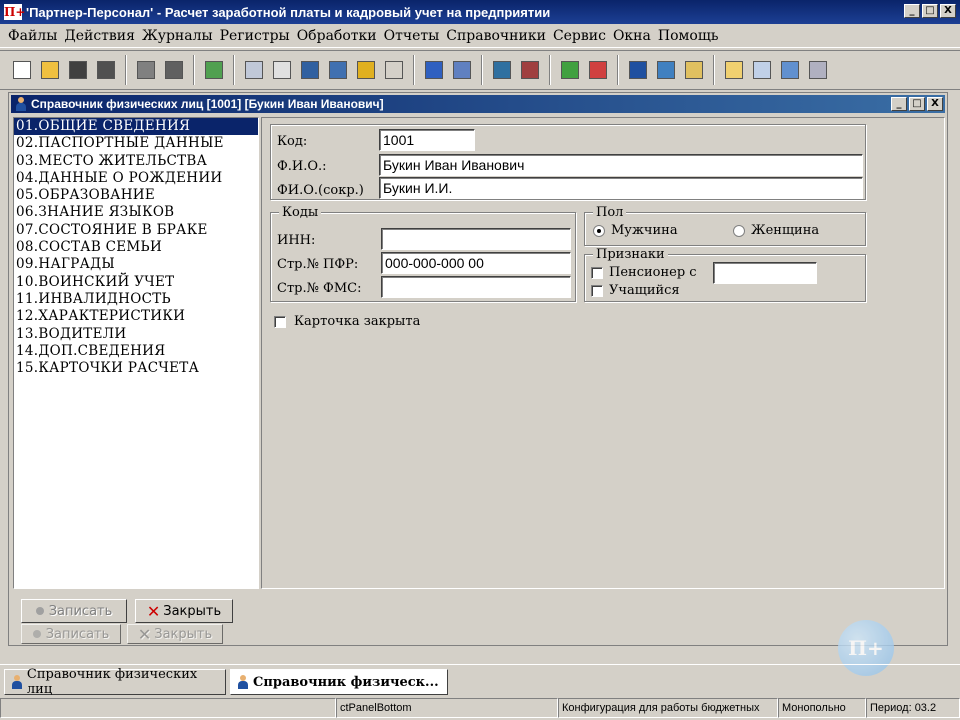  What do you see at coordinates (913, 708) in the screenshot?
I see `status-panel-5: Период: 03.2` at bounding box center [913, 708].